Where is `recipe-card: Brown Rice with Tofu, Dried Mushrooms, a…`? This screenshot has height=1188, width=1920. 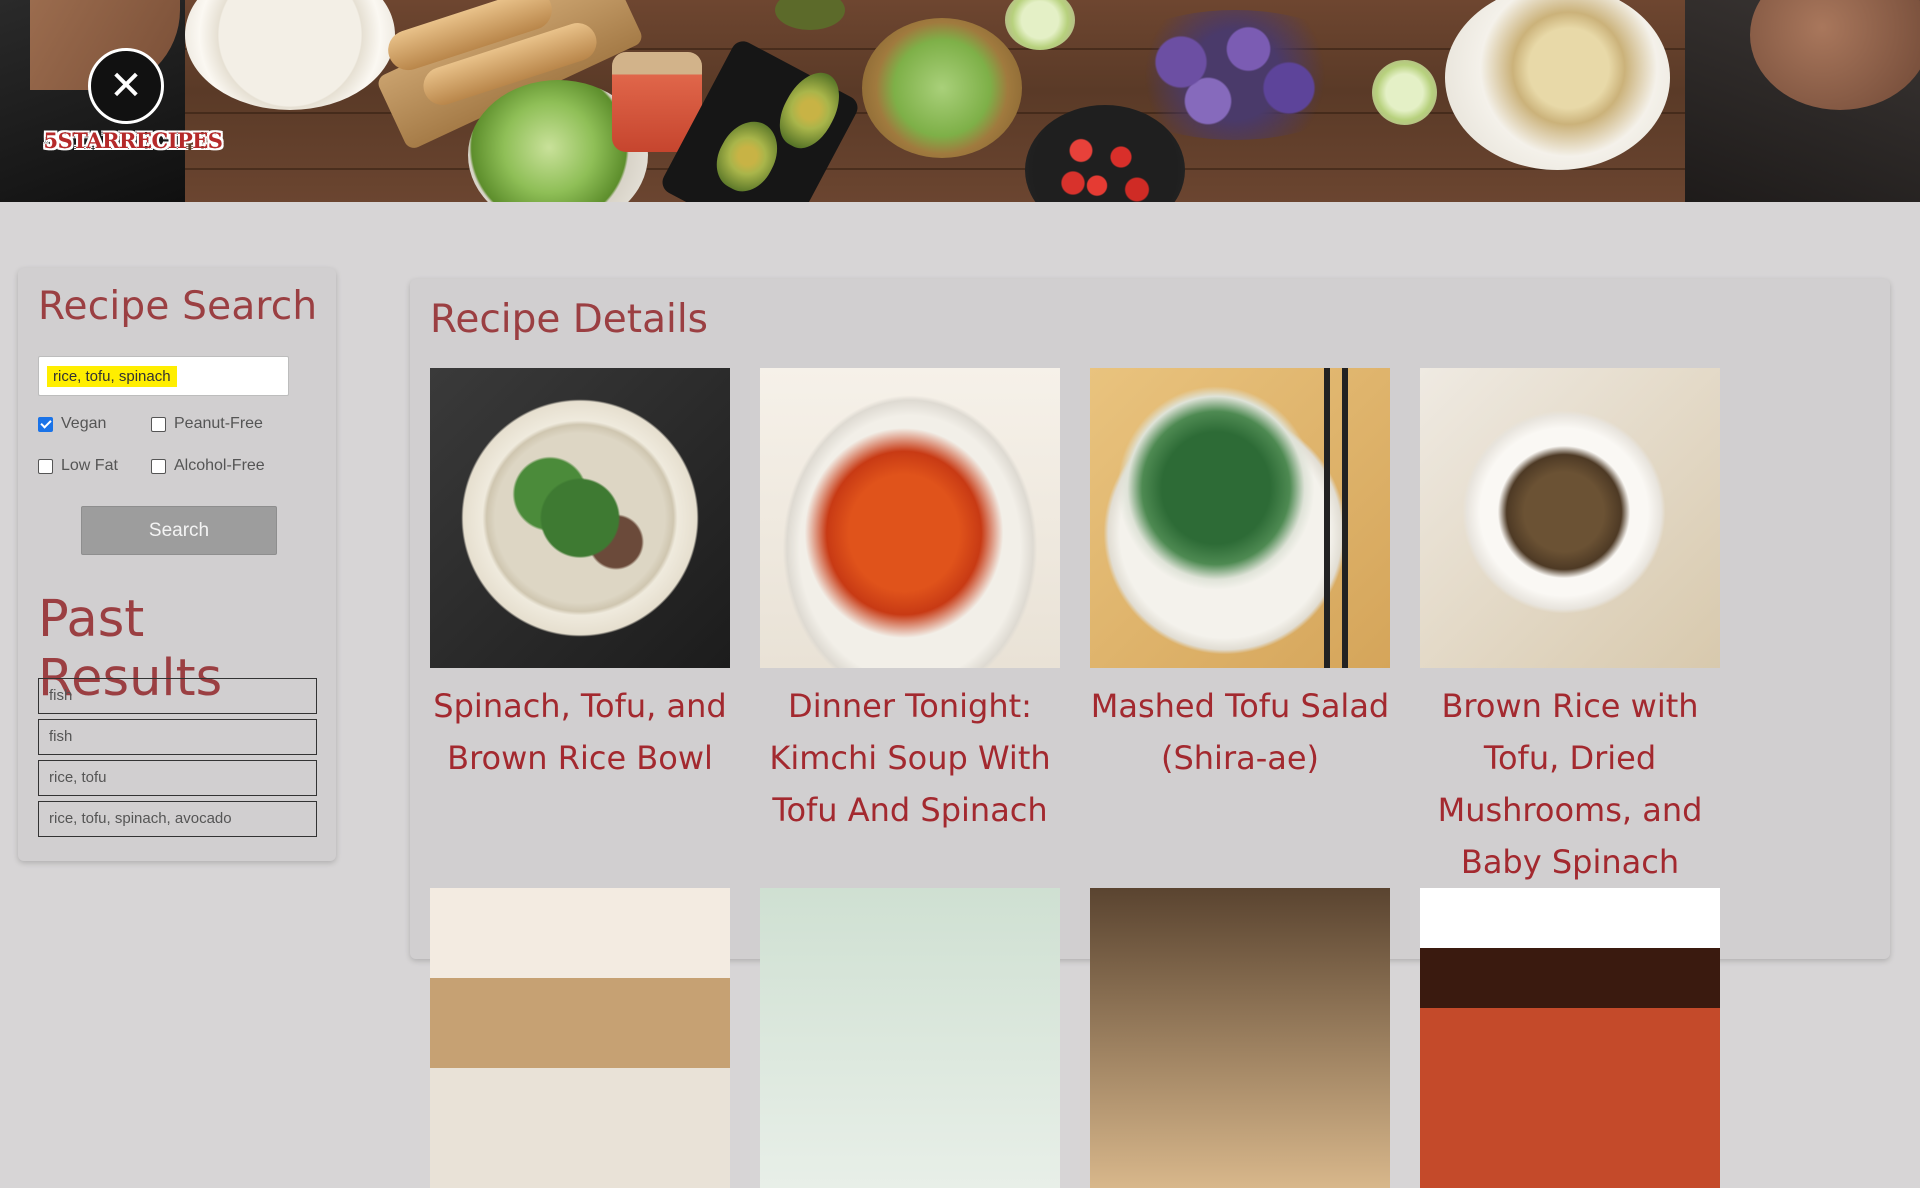
recipe-card: Brown Rice with Tofu, Dried Mushrooms, a… is located at coordinates (1570, 628).